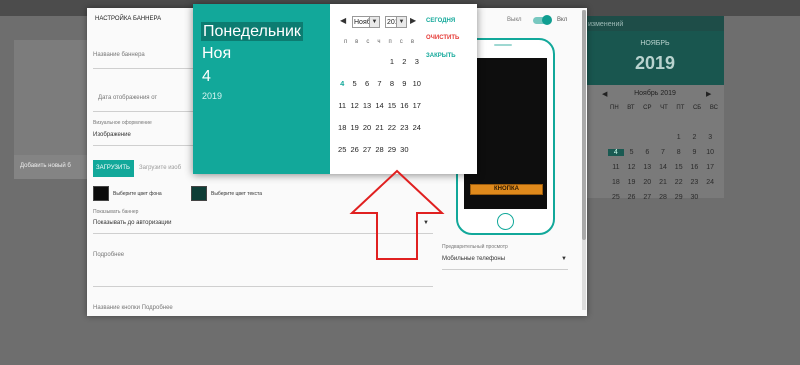 This screenshot has width=800, height=365. I want to click on selected-weekday: Понедельник, so click(252, 31).